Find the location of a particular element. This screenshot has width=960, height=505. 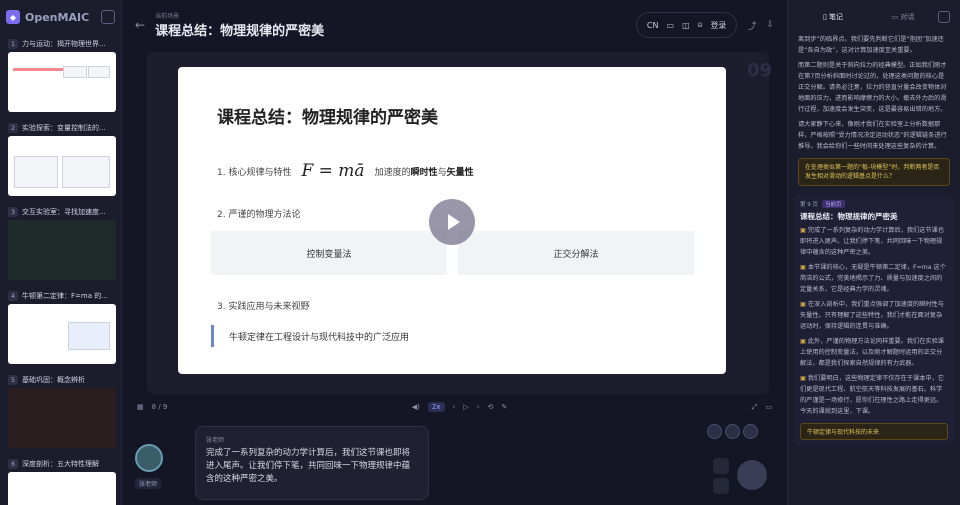

brand: ◆ OpenMAIC is located at coordinates (60, 17).